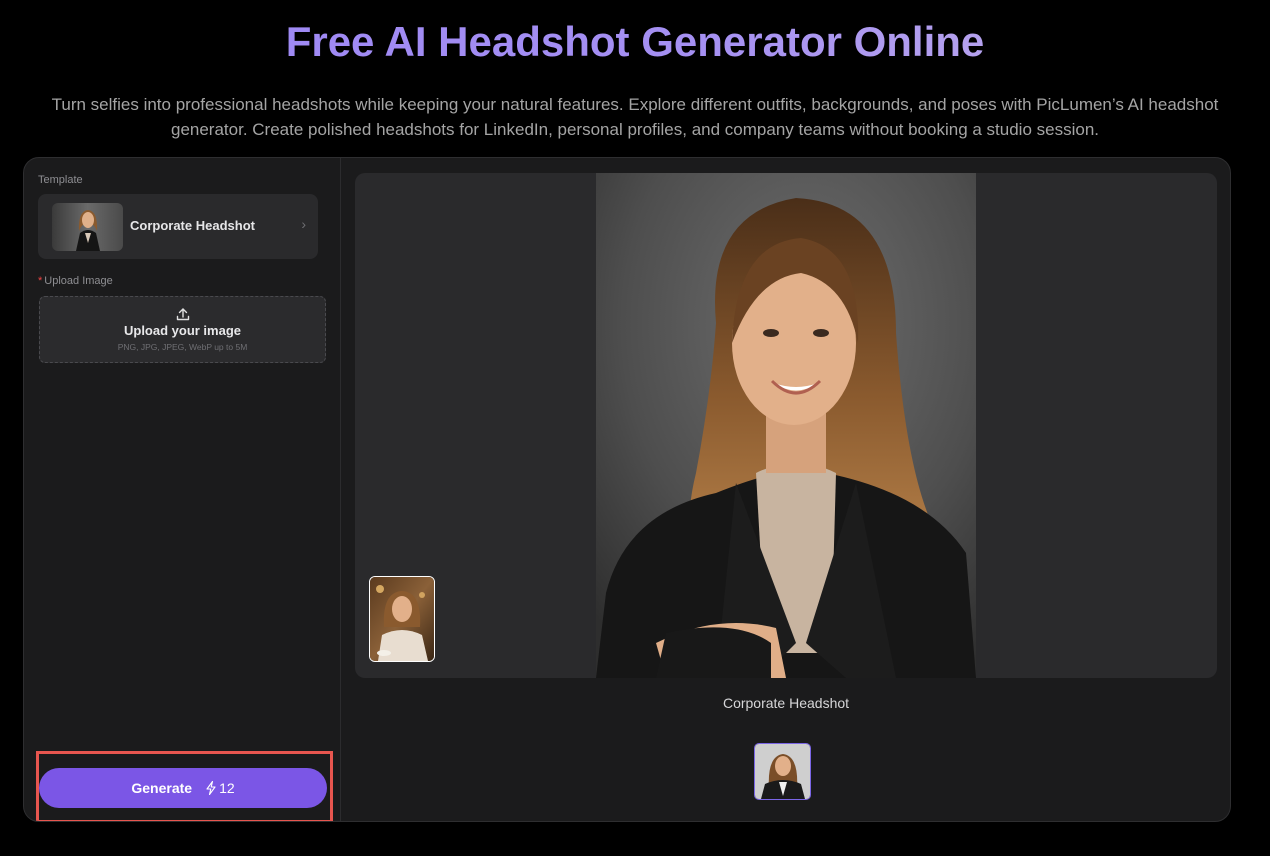 This screenshot has height=856, width=1270. I want to click on preview-caption: Corporate Headshot, so click(786, 703).